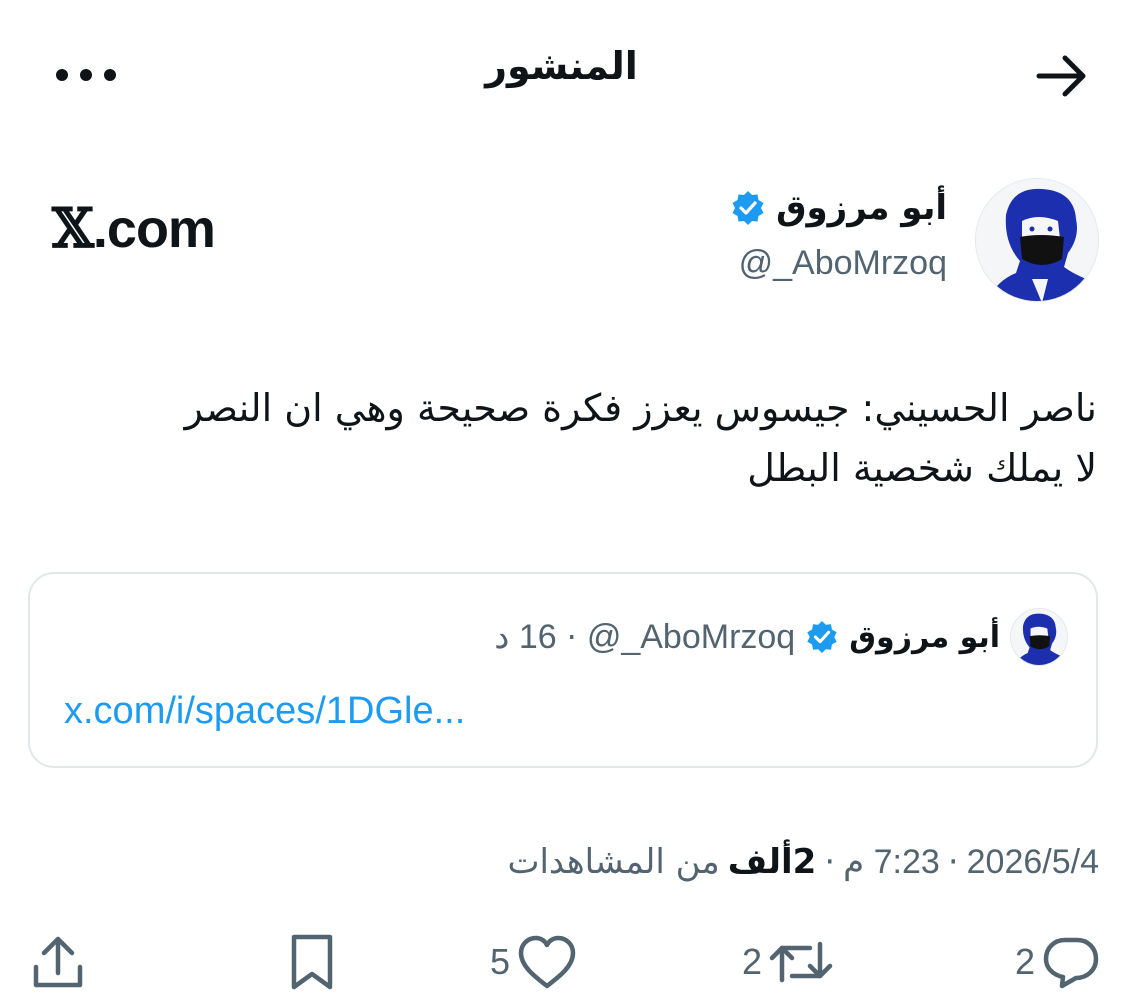  Describe the element at coordinates (561, 66) in the screenshot. I see `page-title: المنشور` at that location.